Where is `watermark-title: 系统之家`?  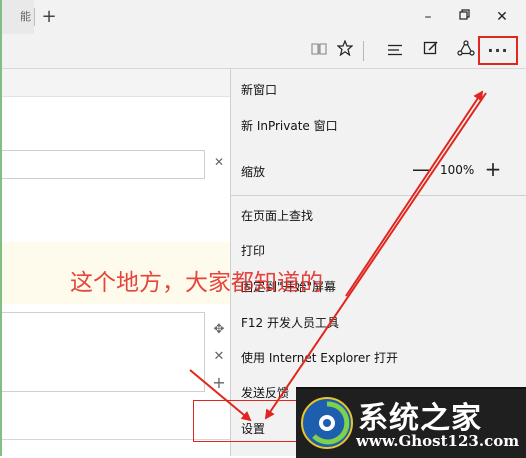 watermark-title: 系统之家 is located at coordinates (420, 418).